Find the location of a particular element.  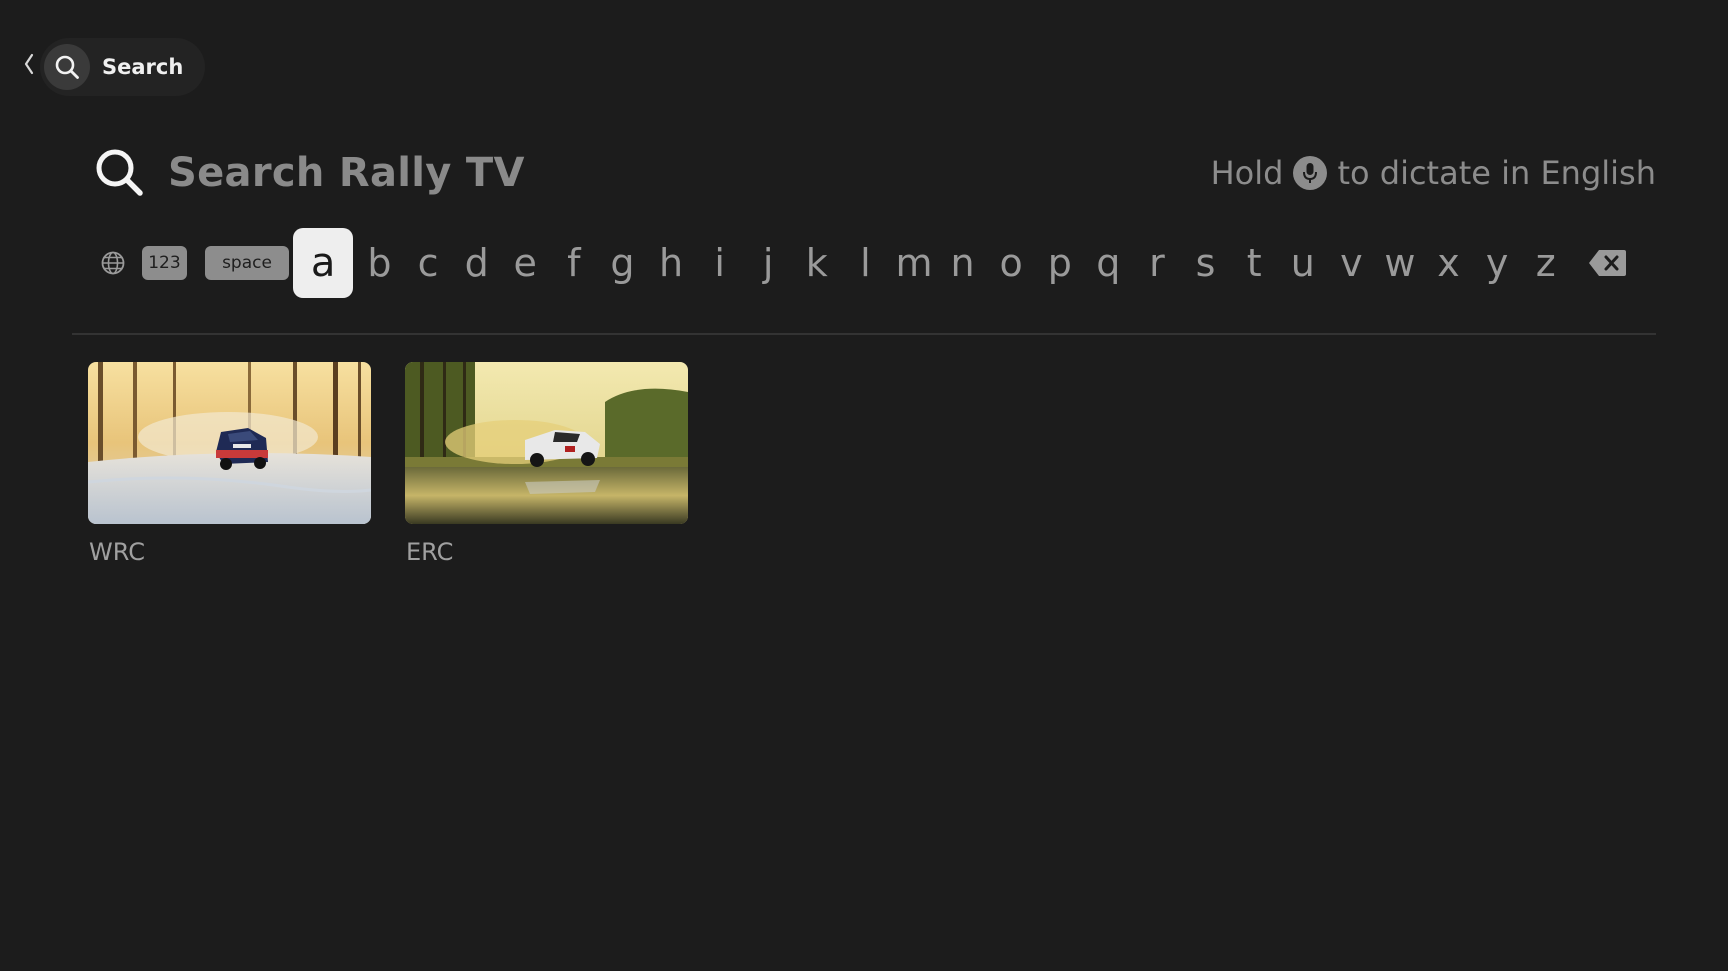

key-n: n is located at coordinates (962, 263).